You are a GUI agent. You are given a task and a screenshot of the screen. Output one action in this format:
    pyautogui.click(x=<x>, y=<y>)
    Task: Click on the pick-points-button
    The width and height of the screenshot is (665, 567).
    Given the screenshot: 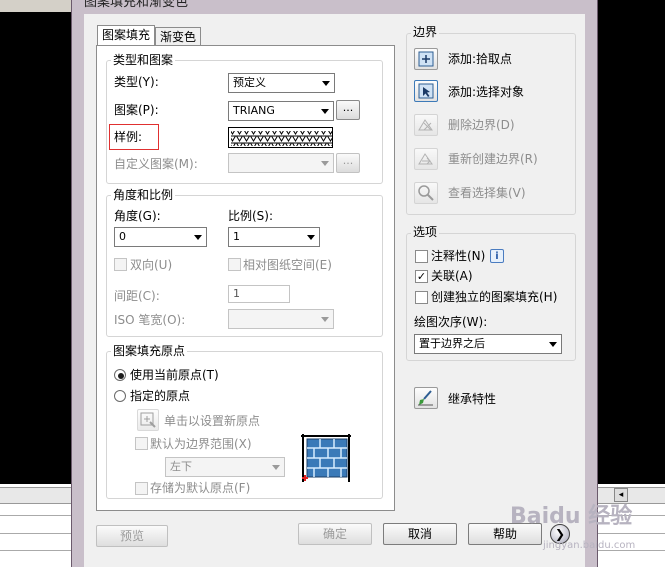 What is the action you would take?
    pyautogui.click(x=426, y=59)
    